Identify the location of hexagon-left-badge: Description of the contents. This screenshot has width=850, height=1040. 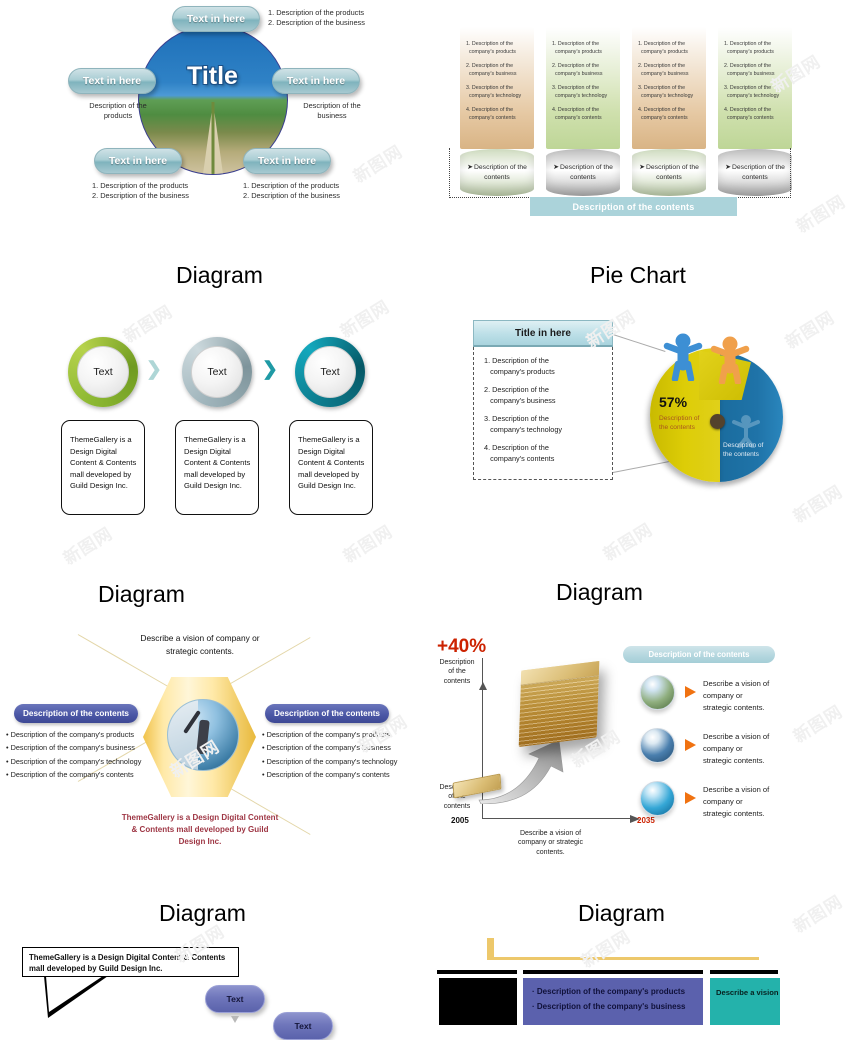
(76, 713).